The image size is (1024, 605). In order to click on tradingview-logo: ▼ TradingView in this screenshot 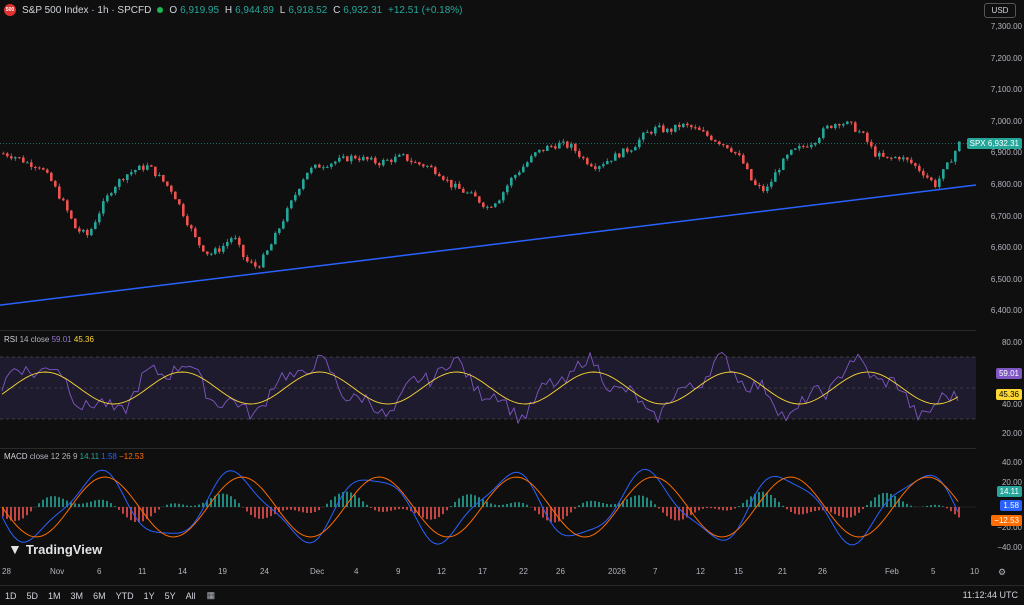, I will do `click(55, 549)`.